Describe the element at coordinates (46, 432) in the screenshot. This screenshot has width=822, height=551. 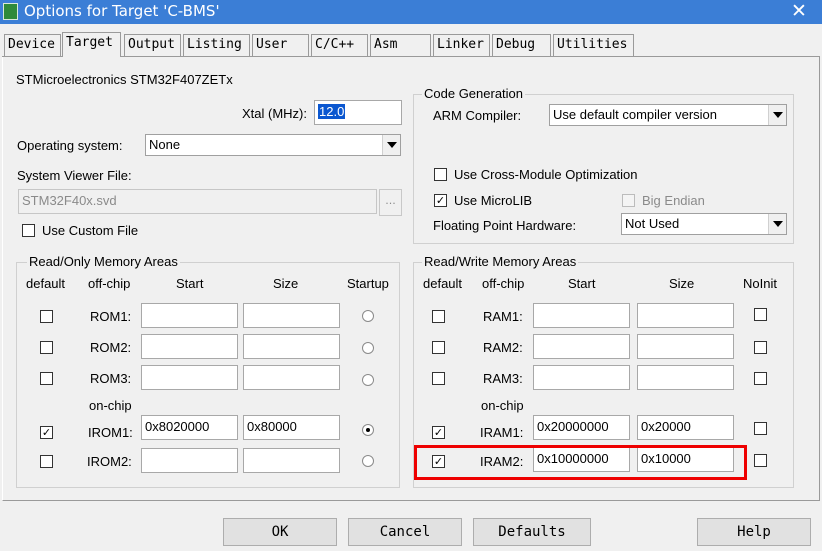
I see `irom1-default-checkbox: ✓` at that location.